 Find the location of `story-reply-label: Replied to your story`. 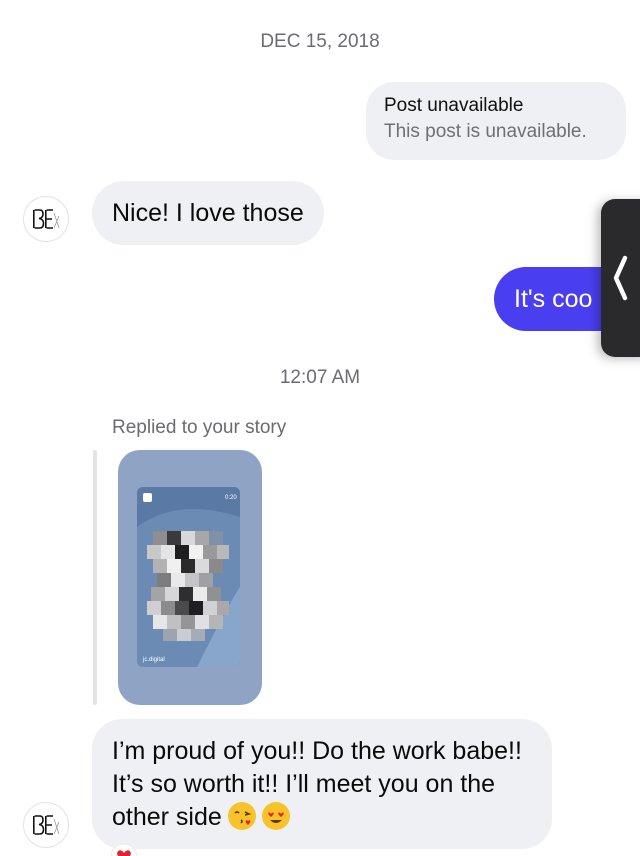

story-reply-label: Replied to your story is located at coordinates (199, 427).